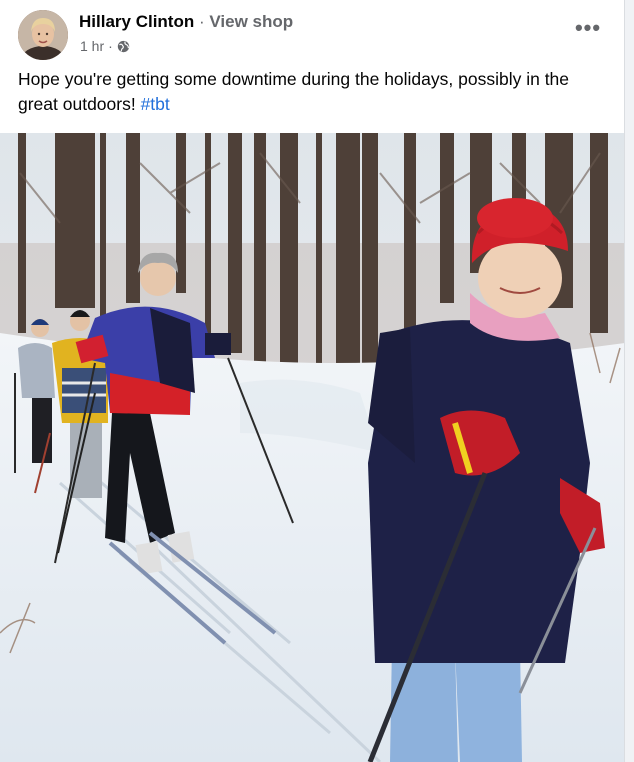  What do you see at coordinates (155, 104) in the screenshot?
I see `hashtag-link: #tbt` at bounding box center [155, 104].